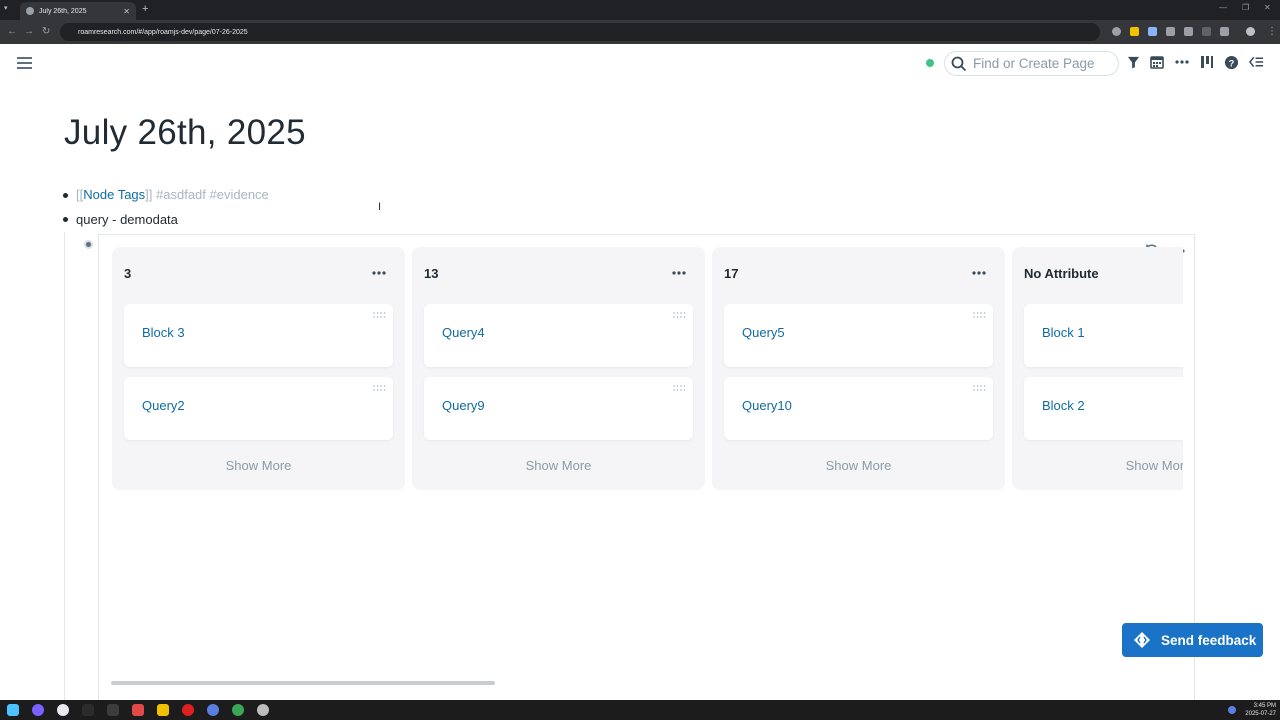 This screenshot has width=1280, height=720. Describe the element at coordinates (113, 710) in the screenshot. I see `terminal-icon` at that location.